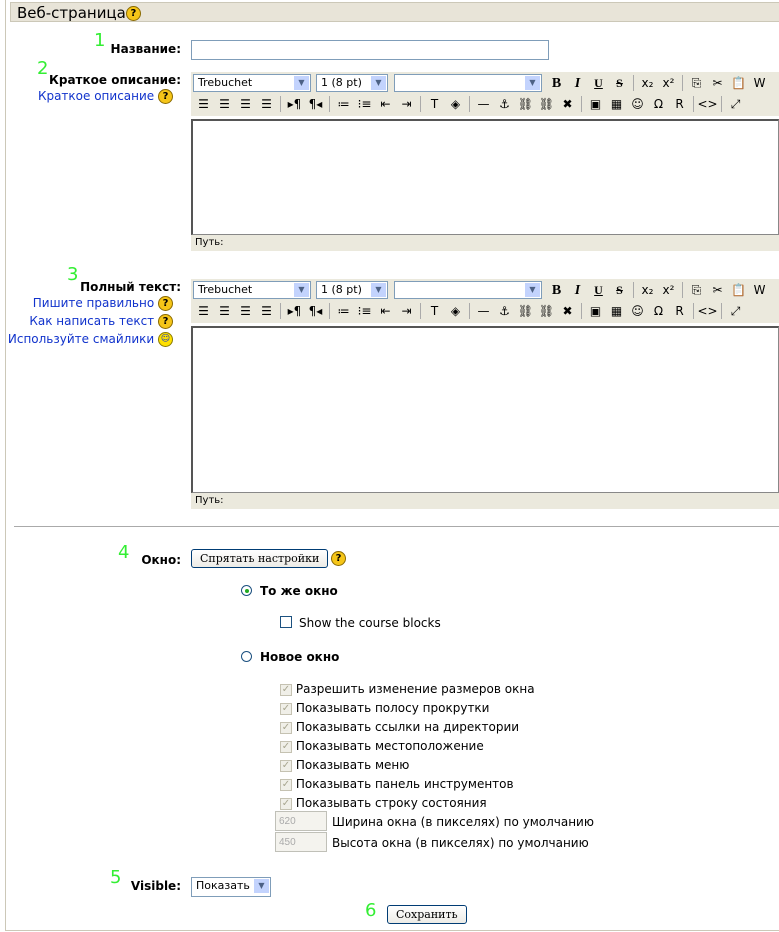 This screenshot has width=779, height=932. Describe the element at coordinates (370, 50) in the screenshot. I see `name-input` at that location.